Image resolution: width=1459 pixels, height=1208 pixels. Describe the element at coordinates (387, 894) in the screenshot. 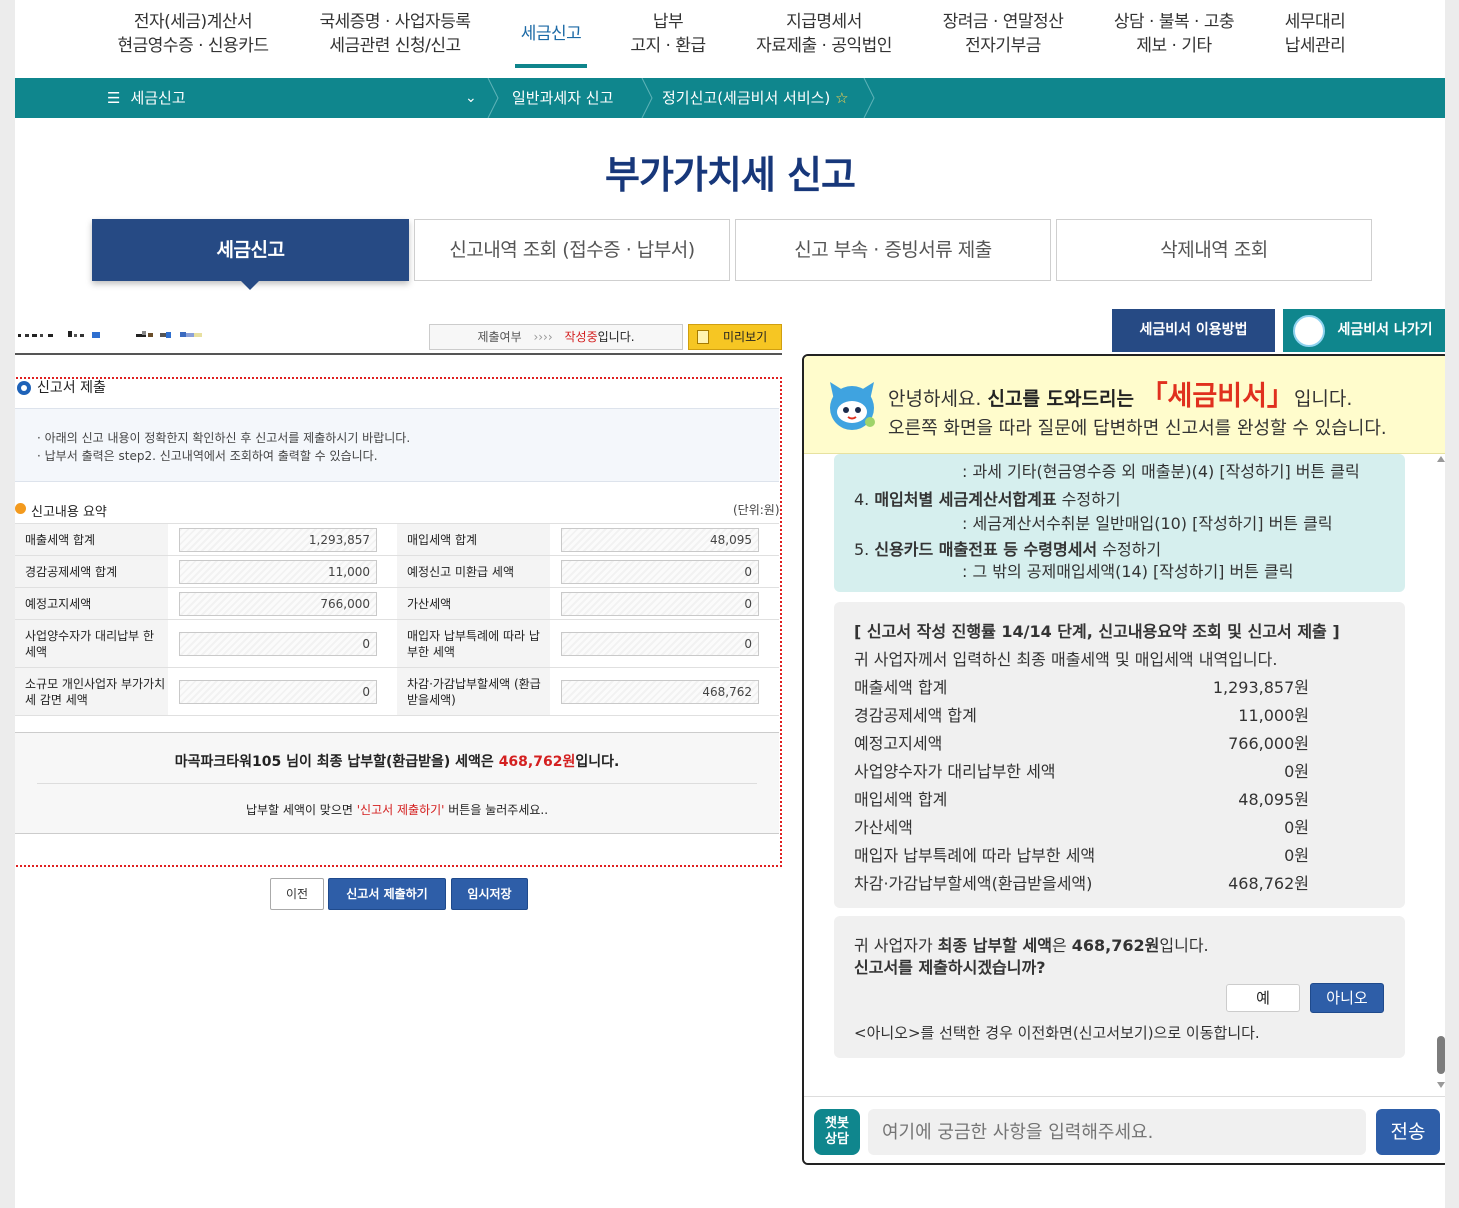

I see `submit-return-button: 신고서 제출하기` at that location.